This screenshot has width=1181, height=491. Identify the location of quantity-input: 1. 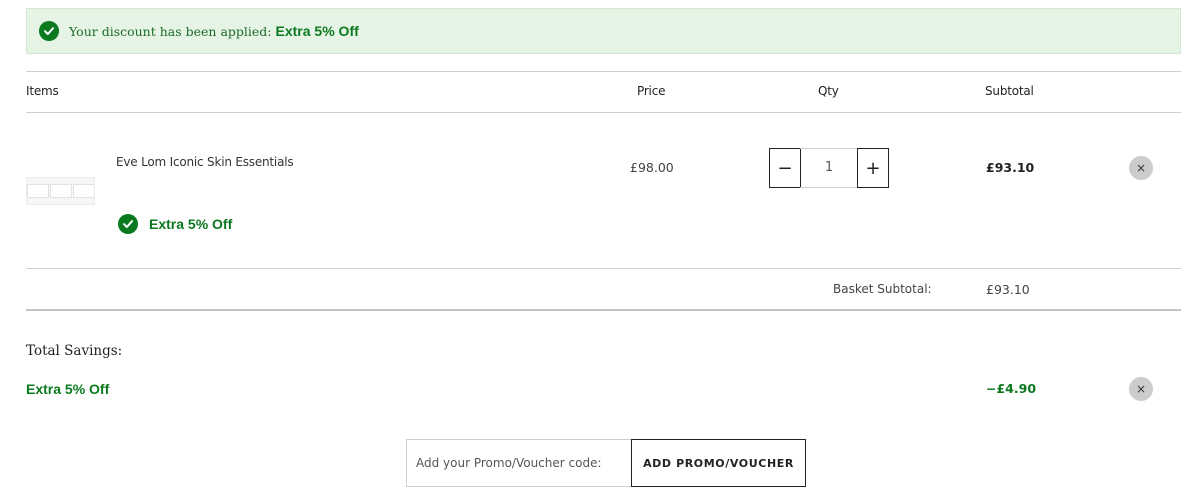
(829, 168).